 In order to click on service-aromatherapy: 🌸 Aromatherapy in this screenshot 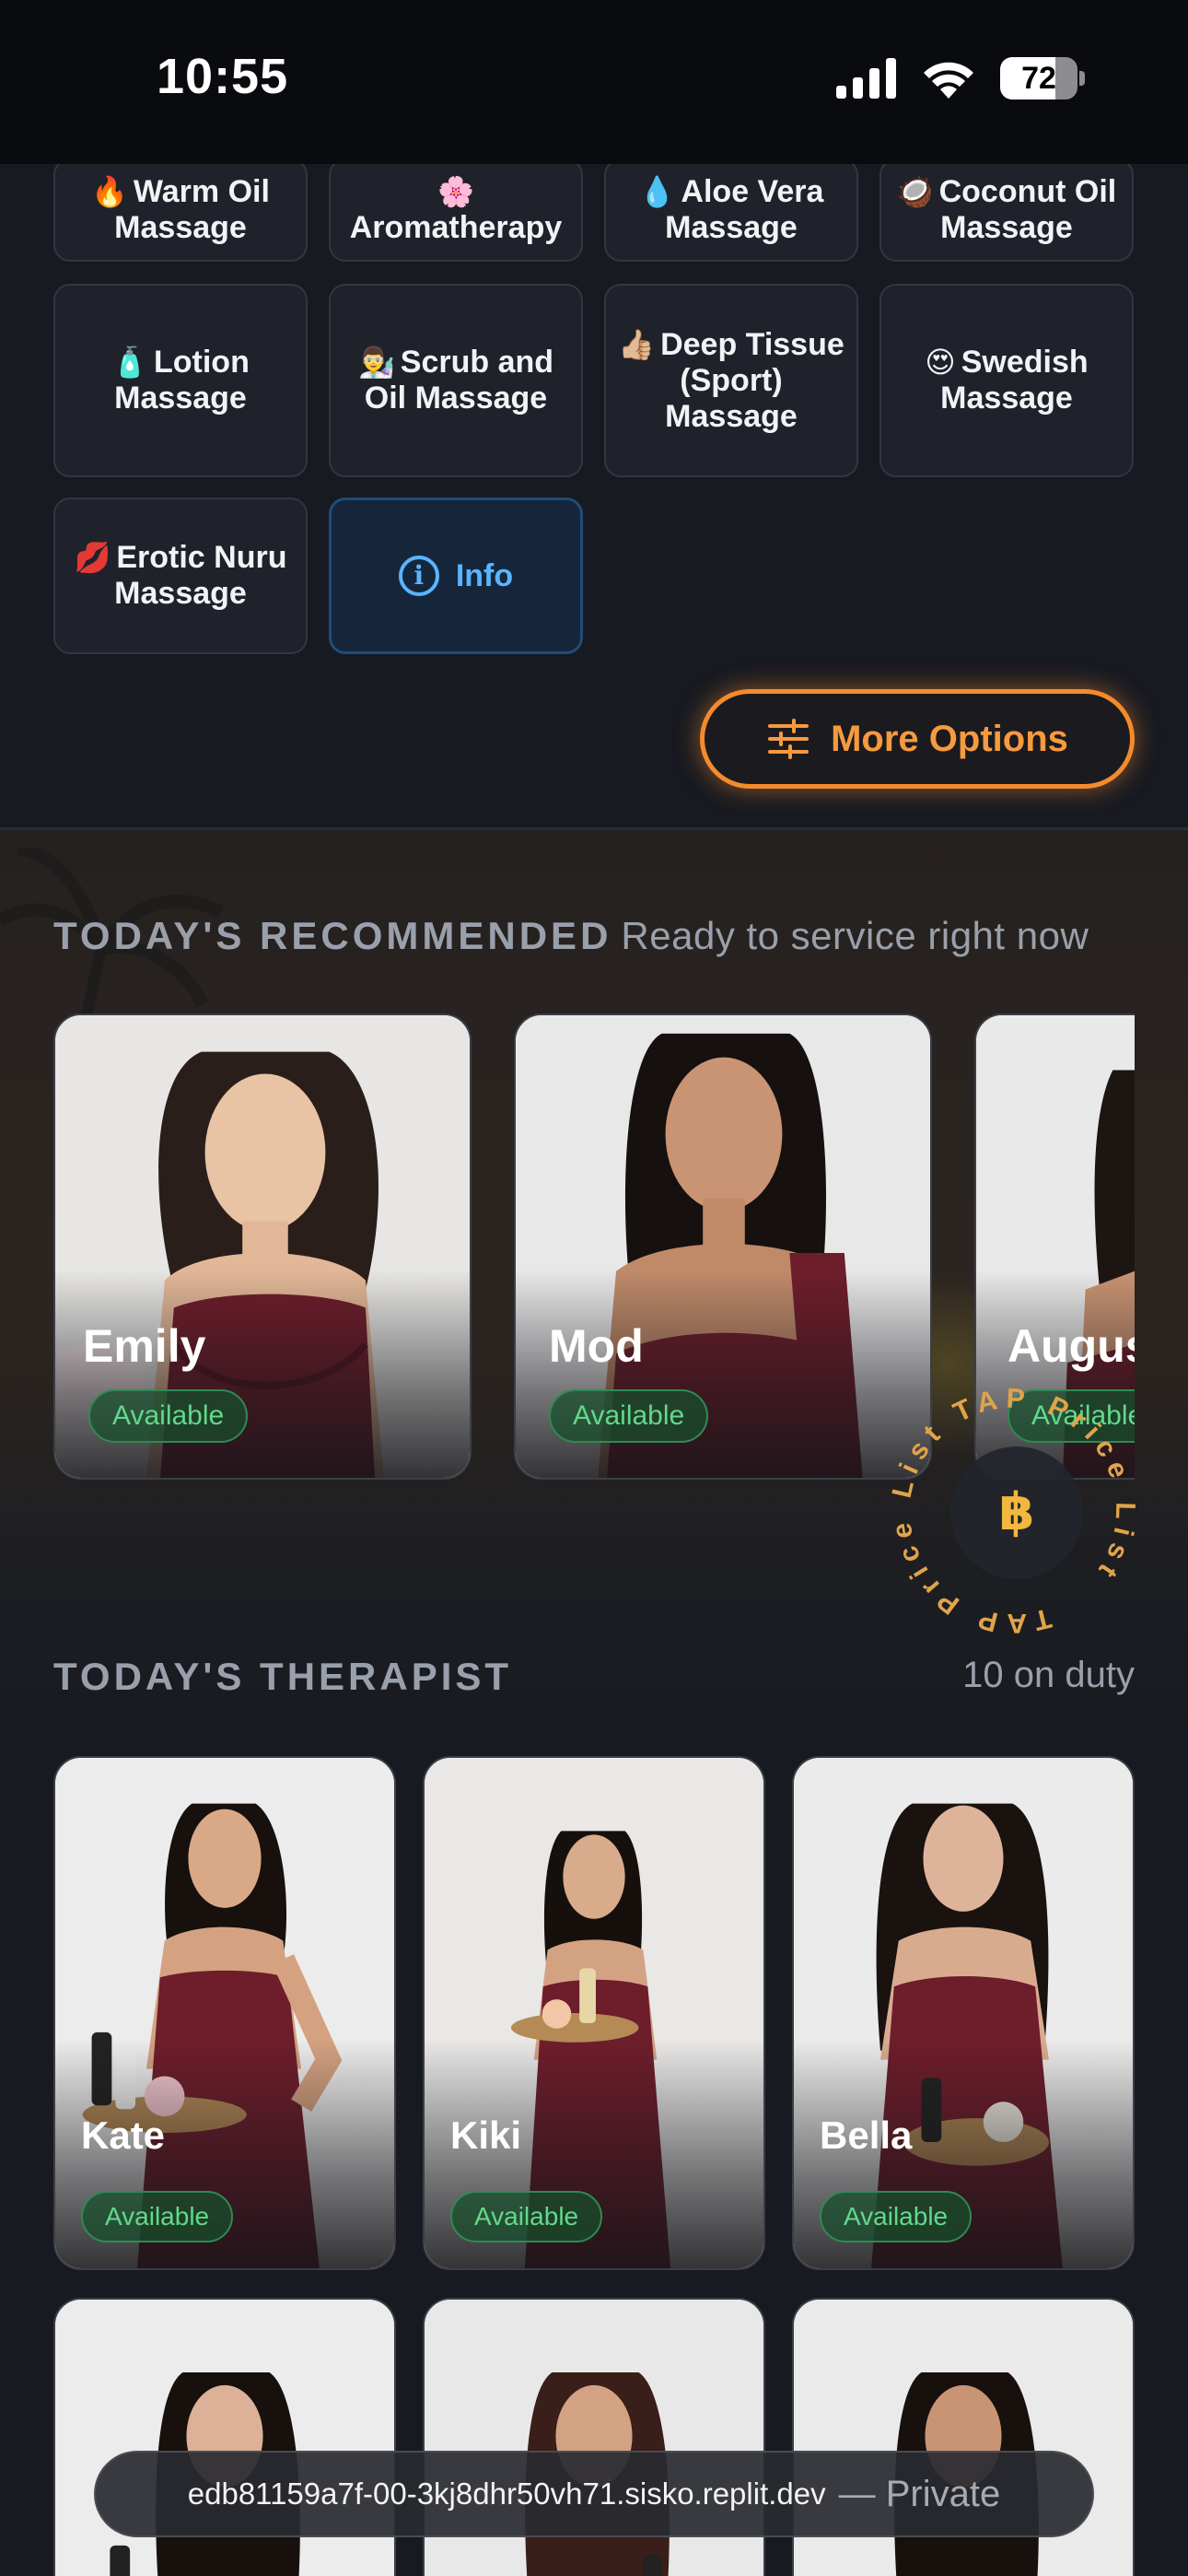, I will do `click(456, 210)`.